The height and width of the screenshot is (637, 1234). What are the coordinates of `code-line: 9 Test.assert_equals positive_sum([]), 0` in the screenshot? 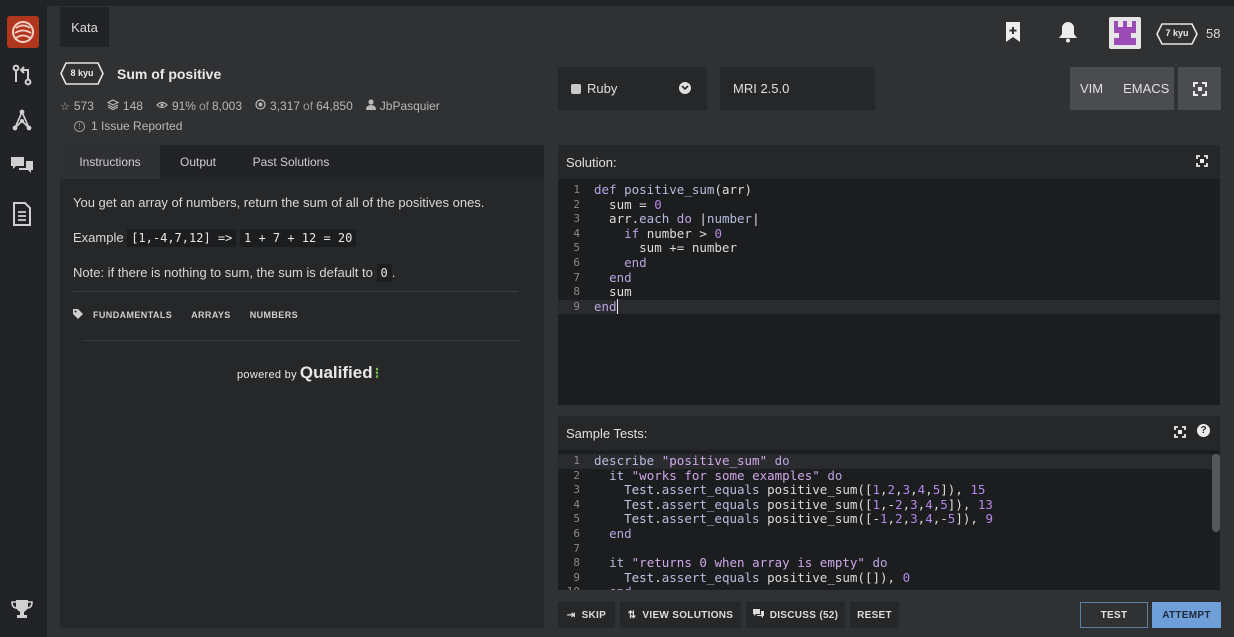 It's located at (742, 577).